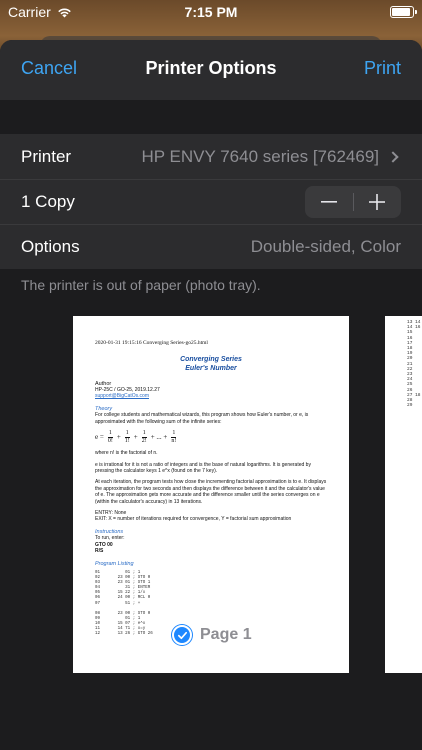 The image size is (422, 750). What do you see at coordinates (48, 201) in the screenshot?
I see `copies-label: 1 Copy` at bounding box center [48, 201].